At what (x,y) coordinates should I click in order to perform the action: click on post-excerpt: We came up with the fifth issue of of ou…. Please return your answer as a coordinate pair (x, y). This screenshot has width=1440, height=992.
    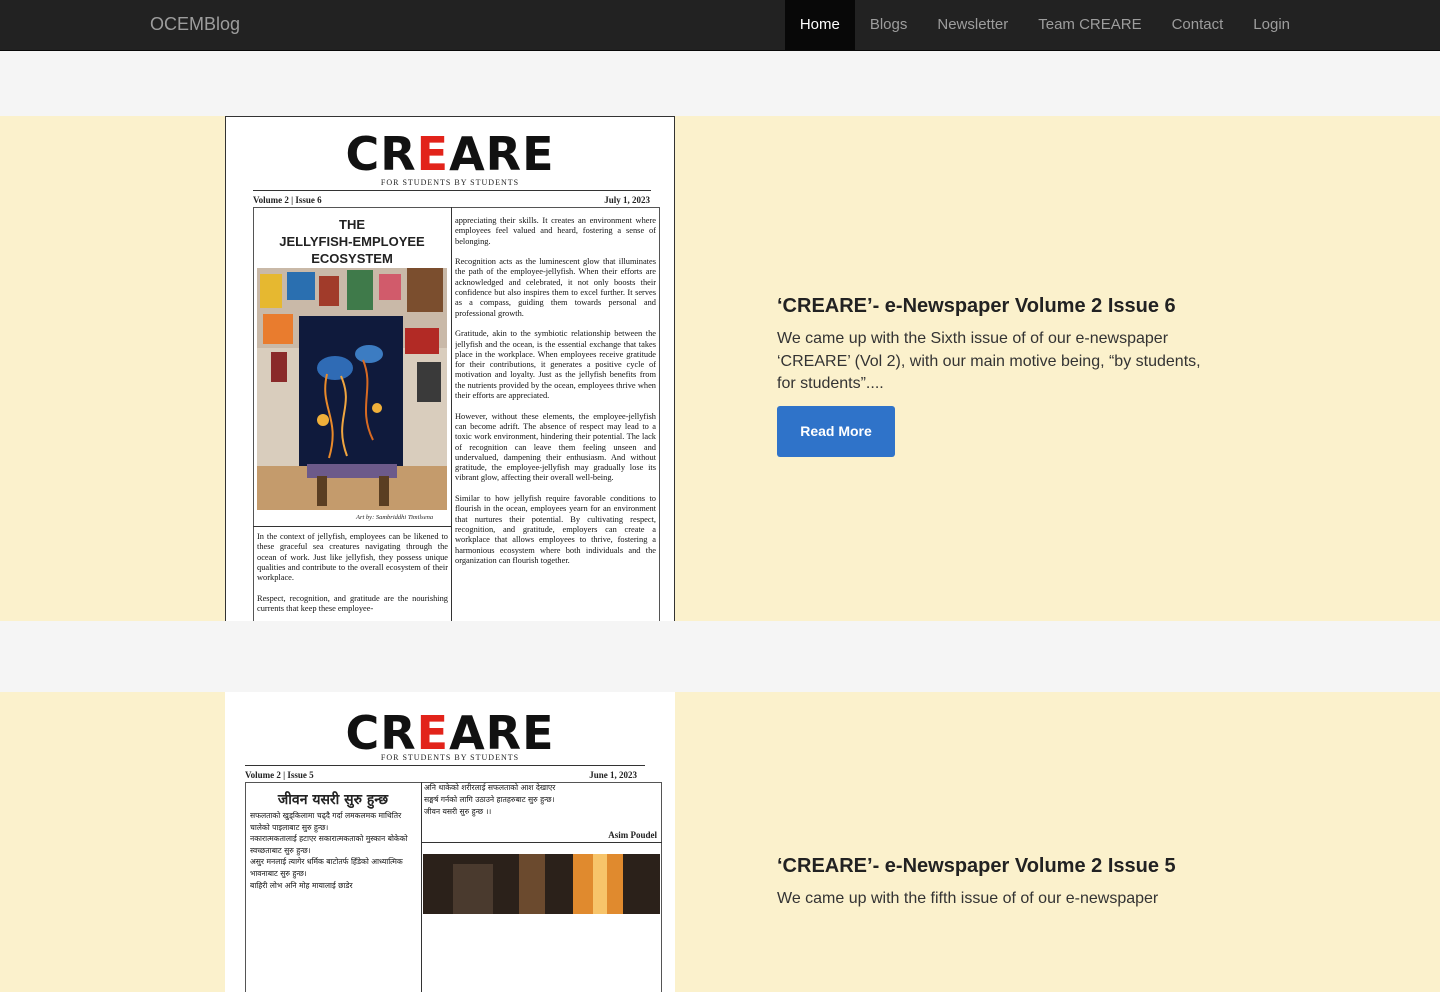
    Looking at the image, I should click on (968, 898).